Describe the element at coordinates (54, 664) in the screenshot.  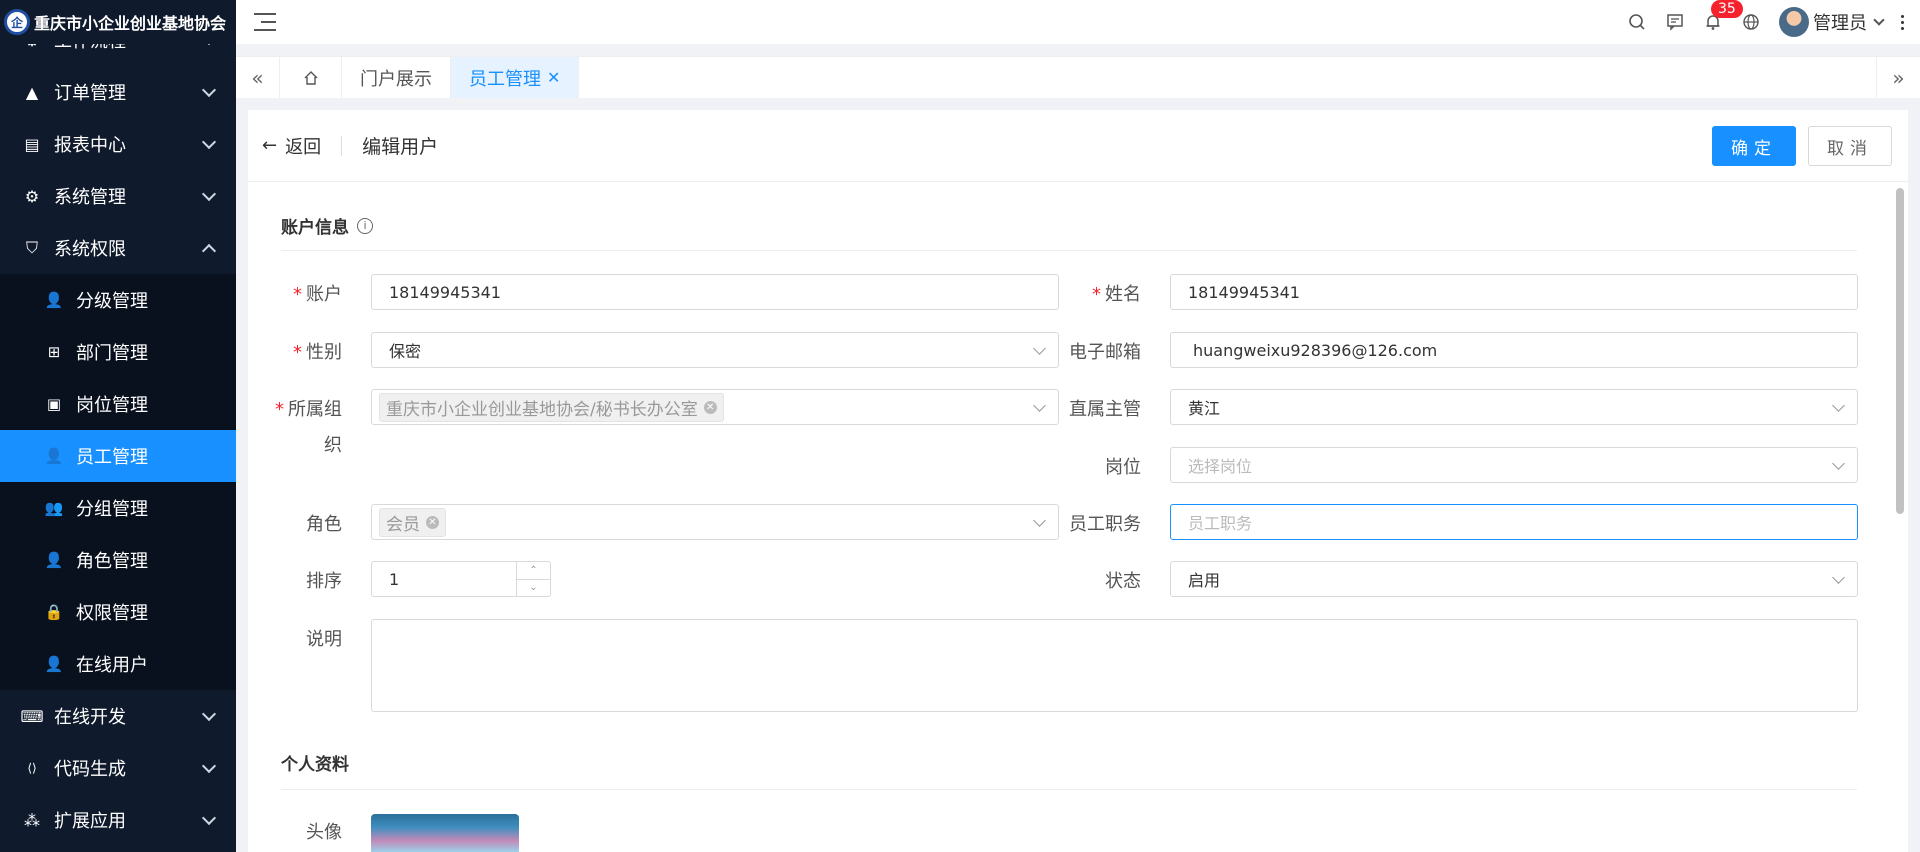
I see `online-user-icon: 👤` at that location.